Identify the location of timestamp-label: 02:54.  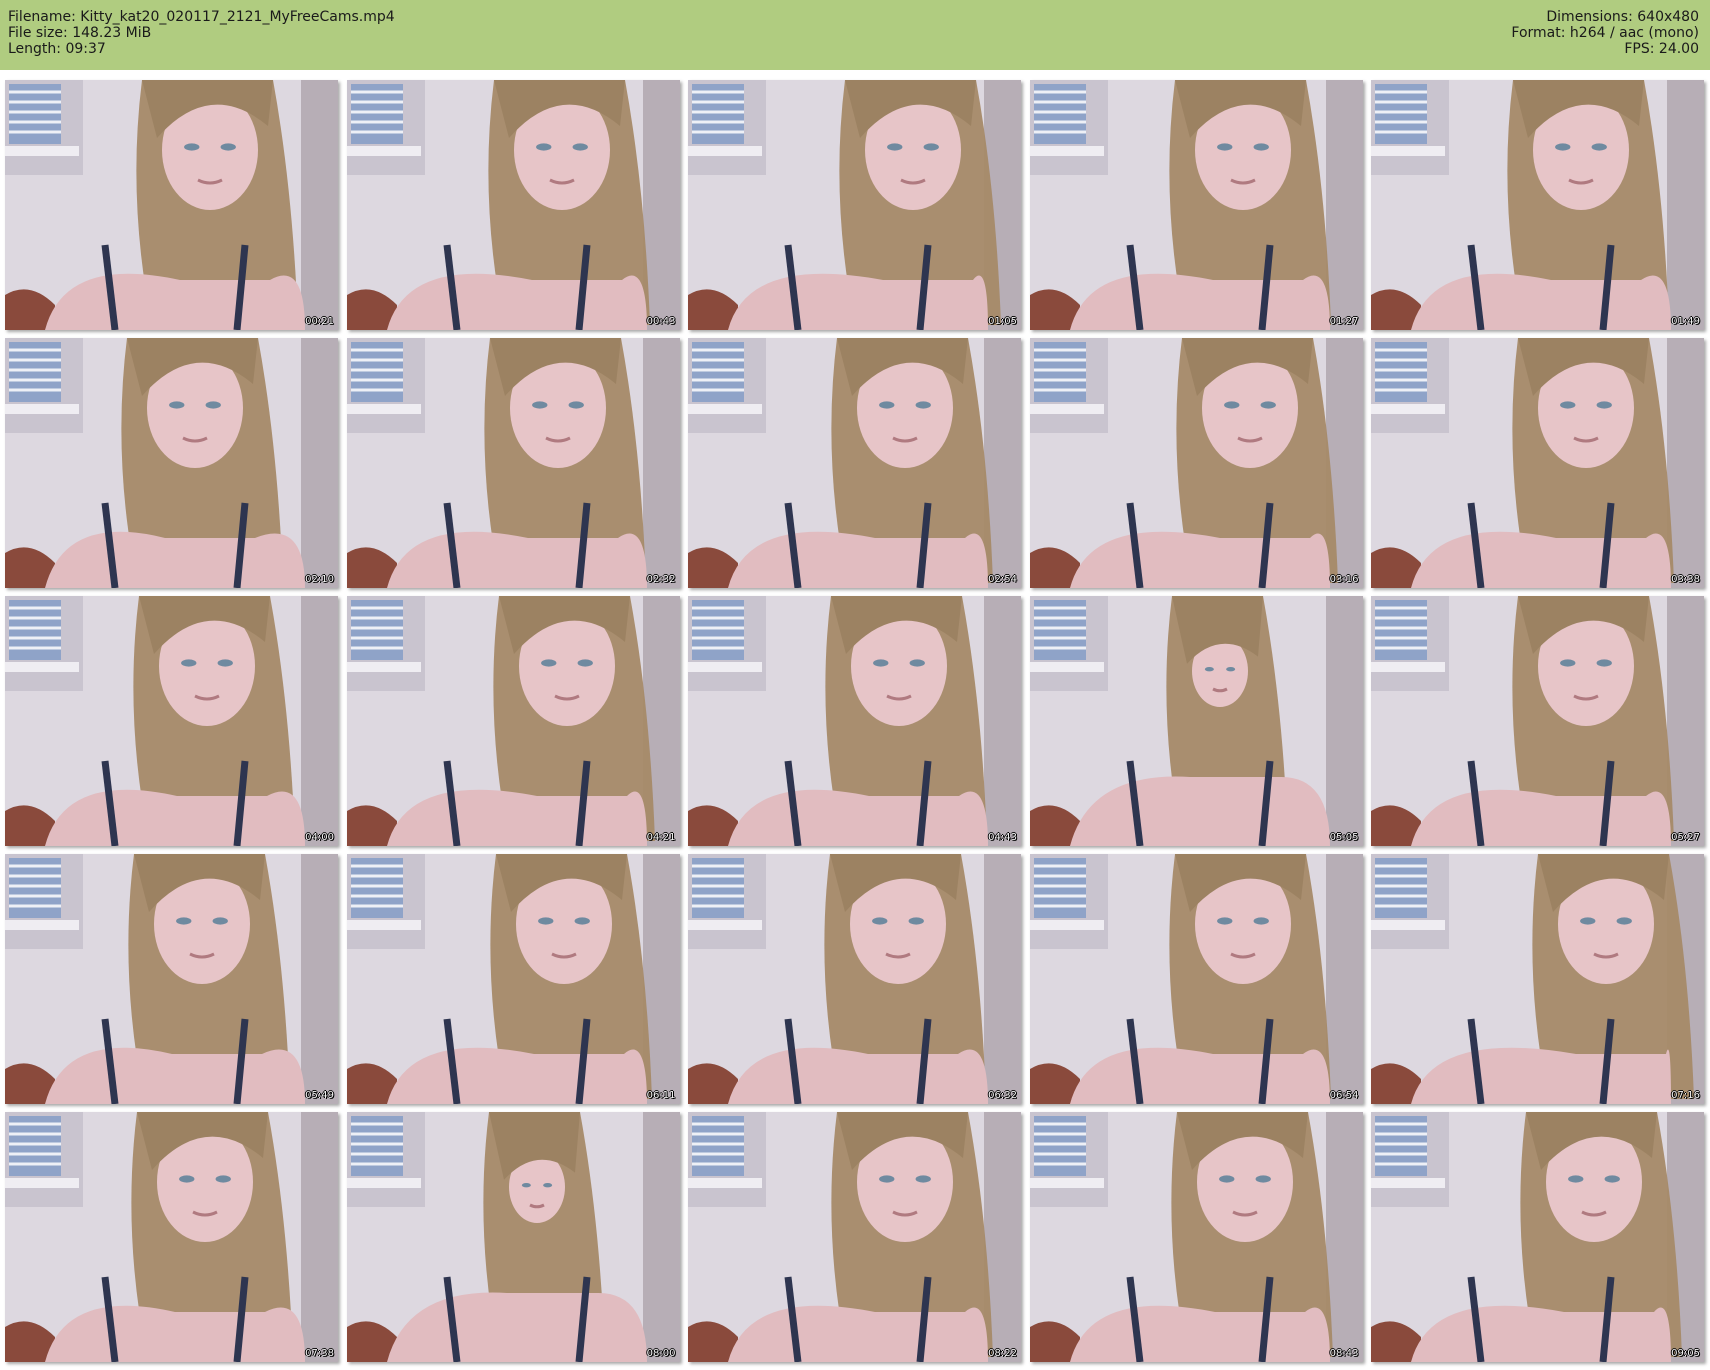
(1002, 579).